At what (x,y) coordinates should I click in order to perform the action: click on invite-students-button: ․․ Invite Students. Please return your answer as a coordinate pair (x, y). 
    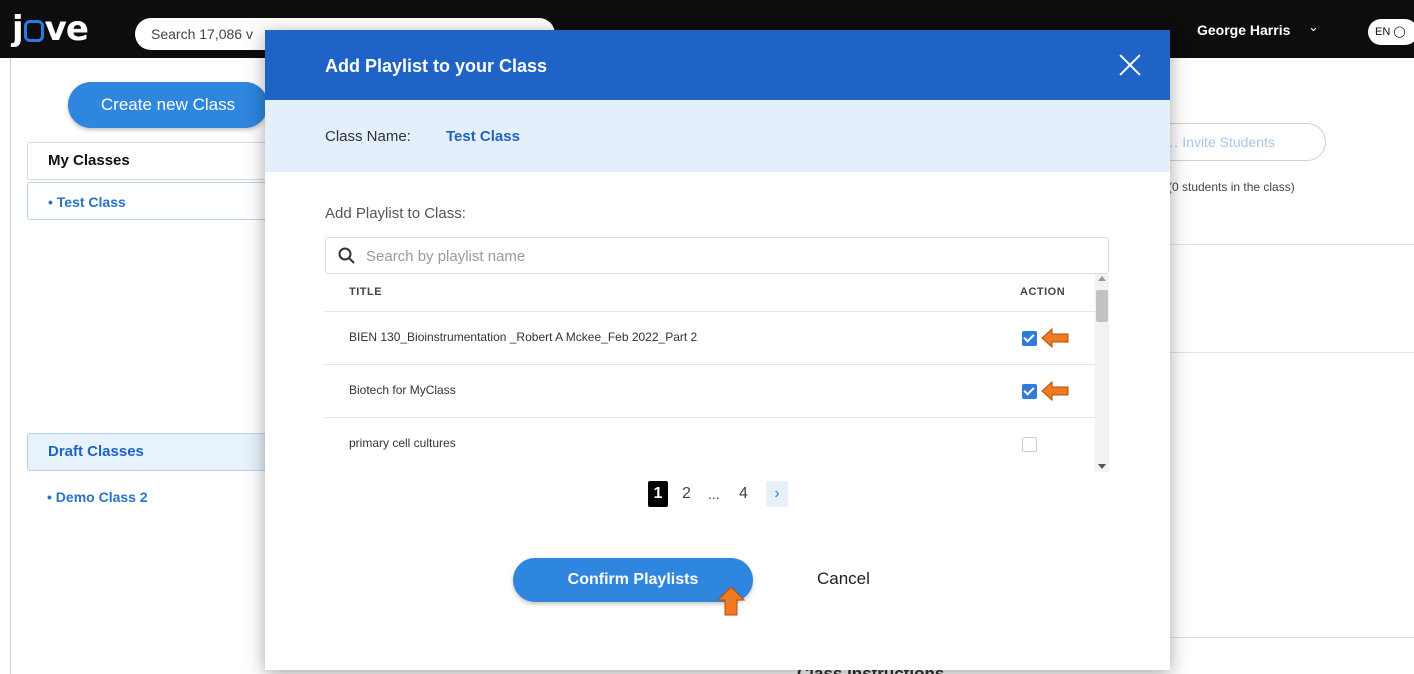
    Looking at the image, I should click on (1238, 142).